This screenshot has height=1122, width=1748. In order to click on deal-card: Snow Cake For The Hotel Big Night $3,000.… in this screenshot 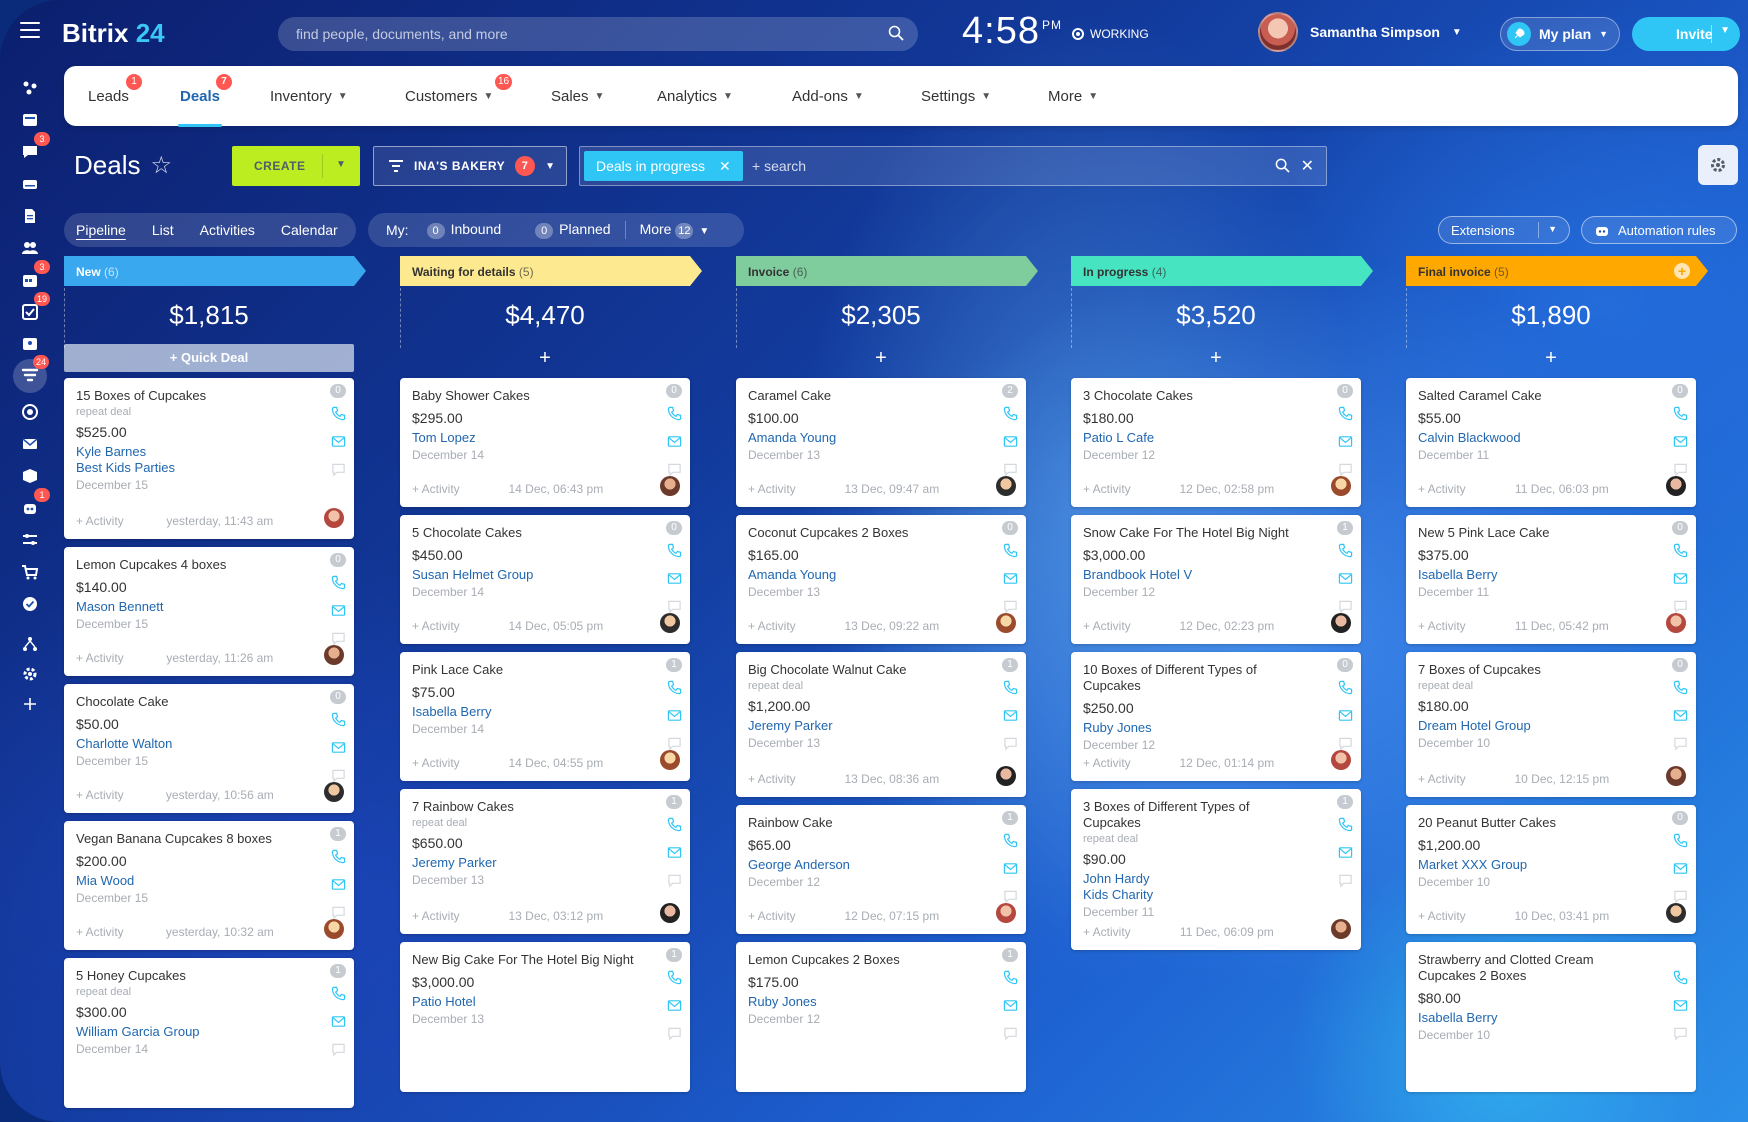, I will do `click(1216, 579)`.